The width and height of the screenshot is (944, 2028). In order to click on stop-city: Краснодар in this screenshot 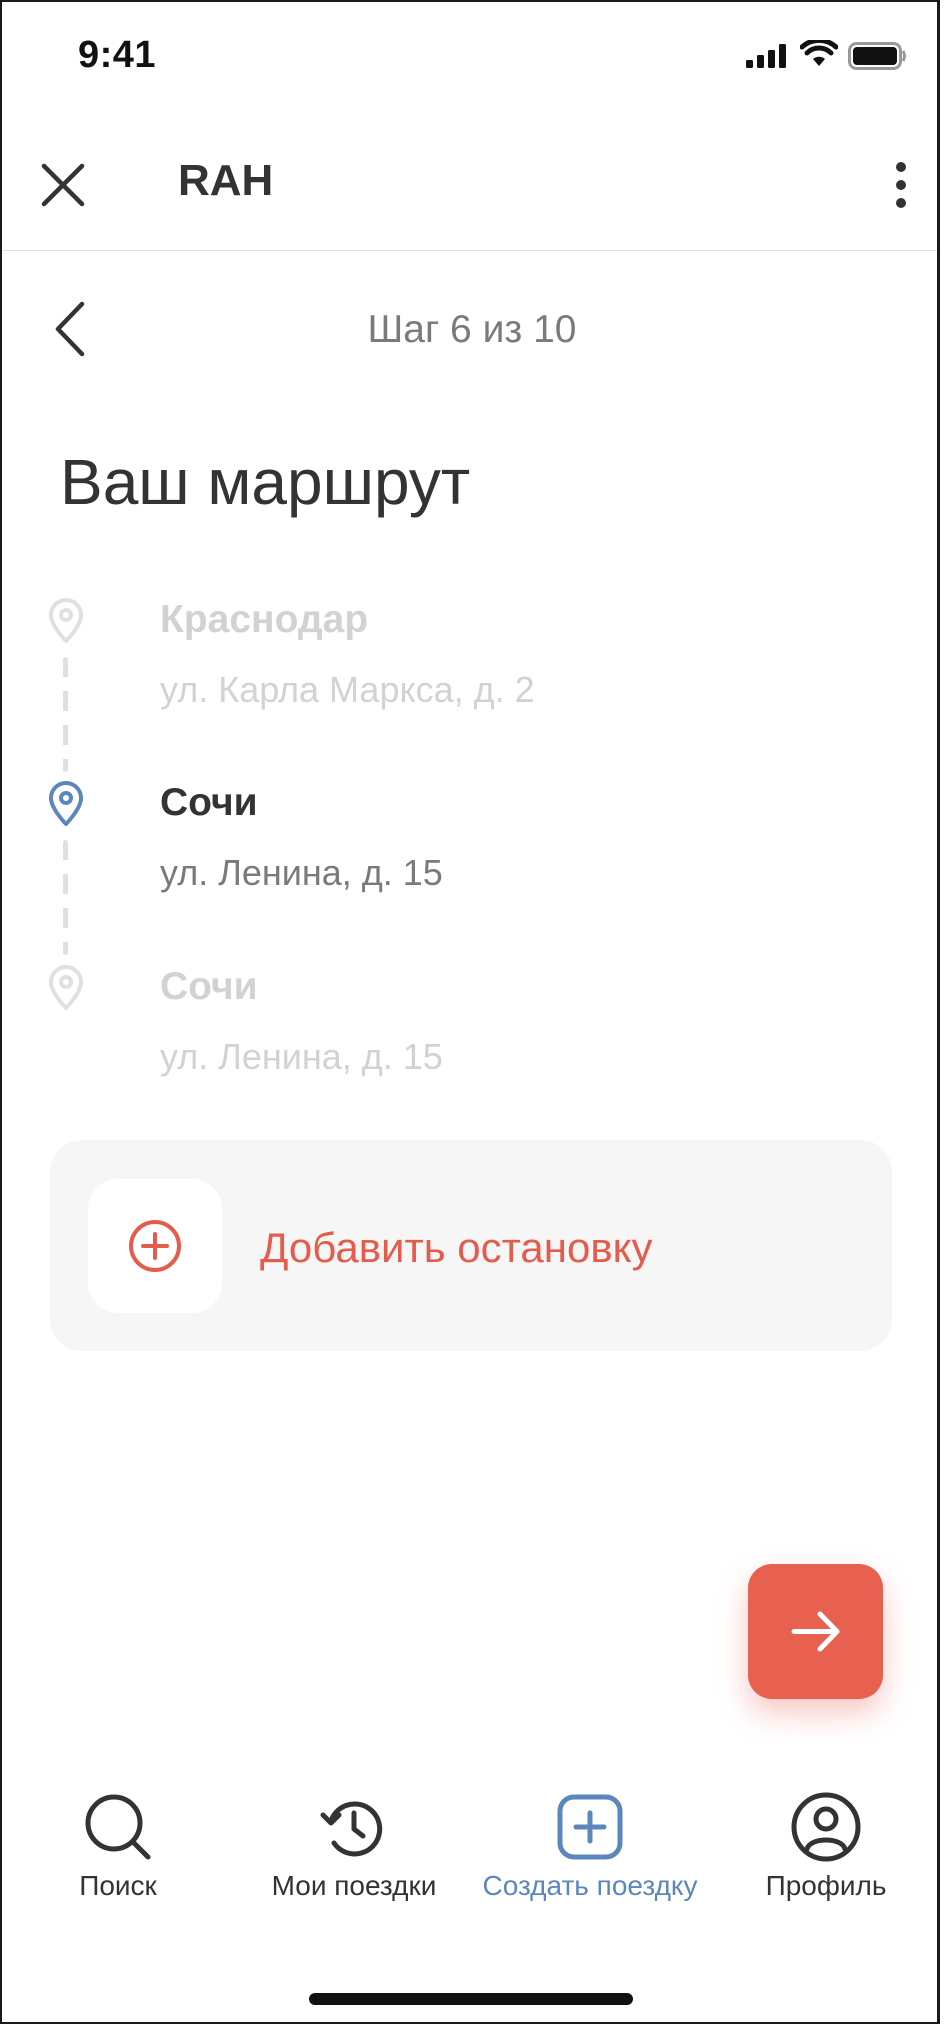, I will do `click(264, 620)`.